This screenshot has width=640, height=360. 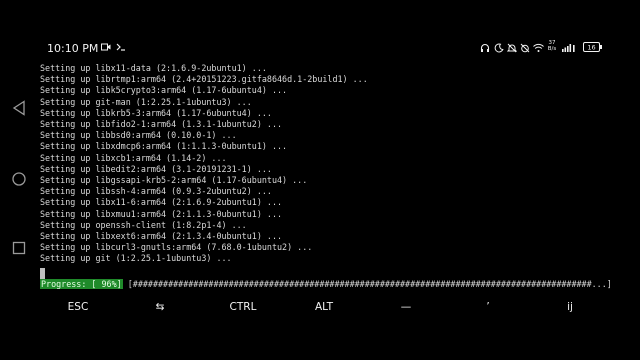 What do you see at coordinates (552, 46) in the screenshot?
I see `network-speed-icon: 37 B/s` at bounding box center [552, 46].